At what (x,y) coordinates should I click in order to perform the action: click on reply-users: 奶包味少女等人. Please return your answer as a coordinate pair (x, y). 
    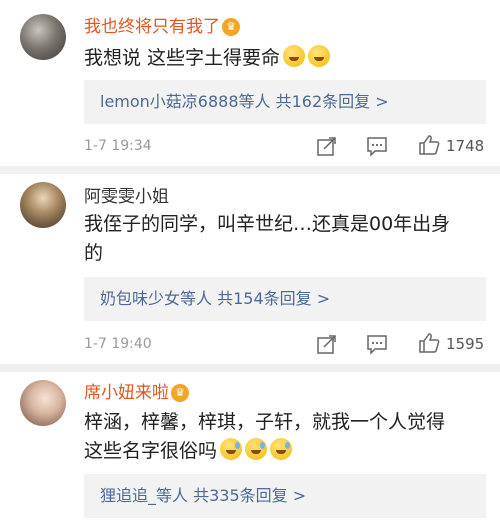
    Looking at the image, I should click on (156, 298).